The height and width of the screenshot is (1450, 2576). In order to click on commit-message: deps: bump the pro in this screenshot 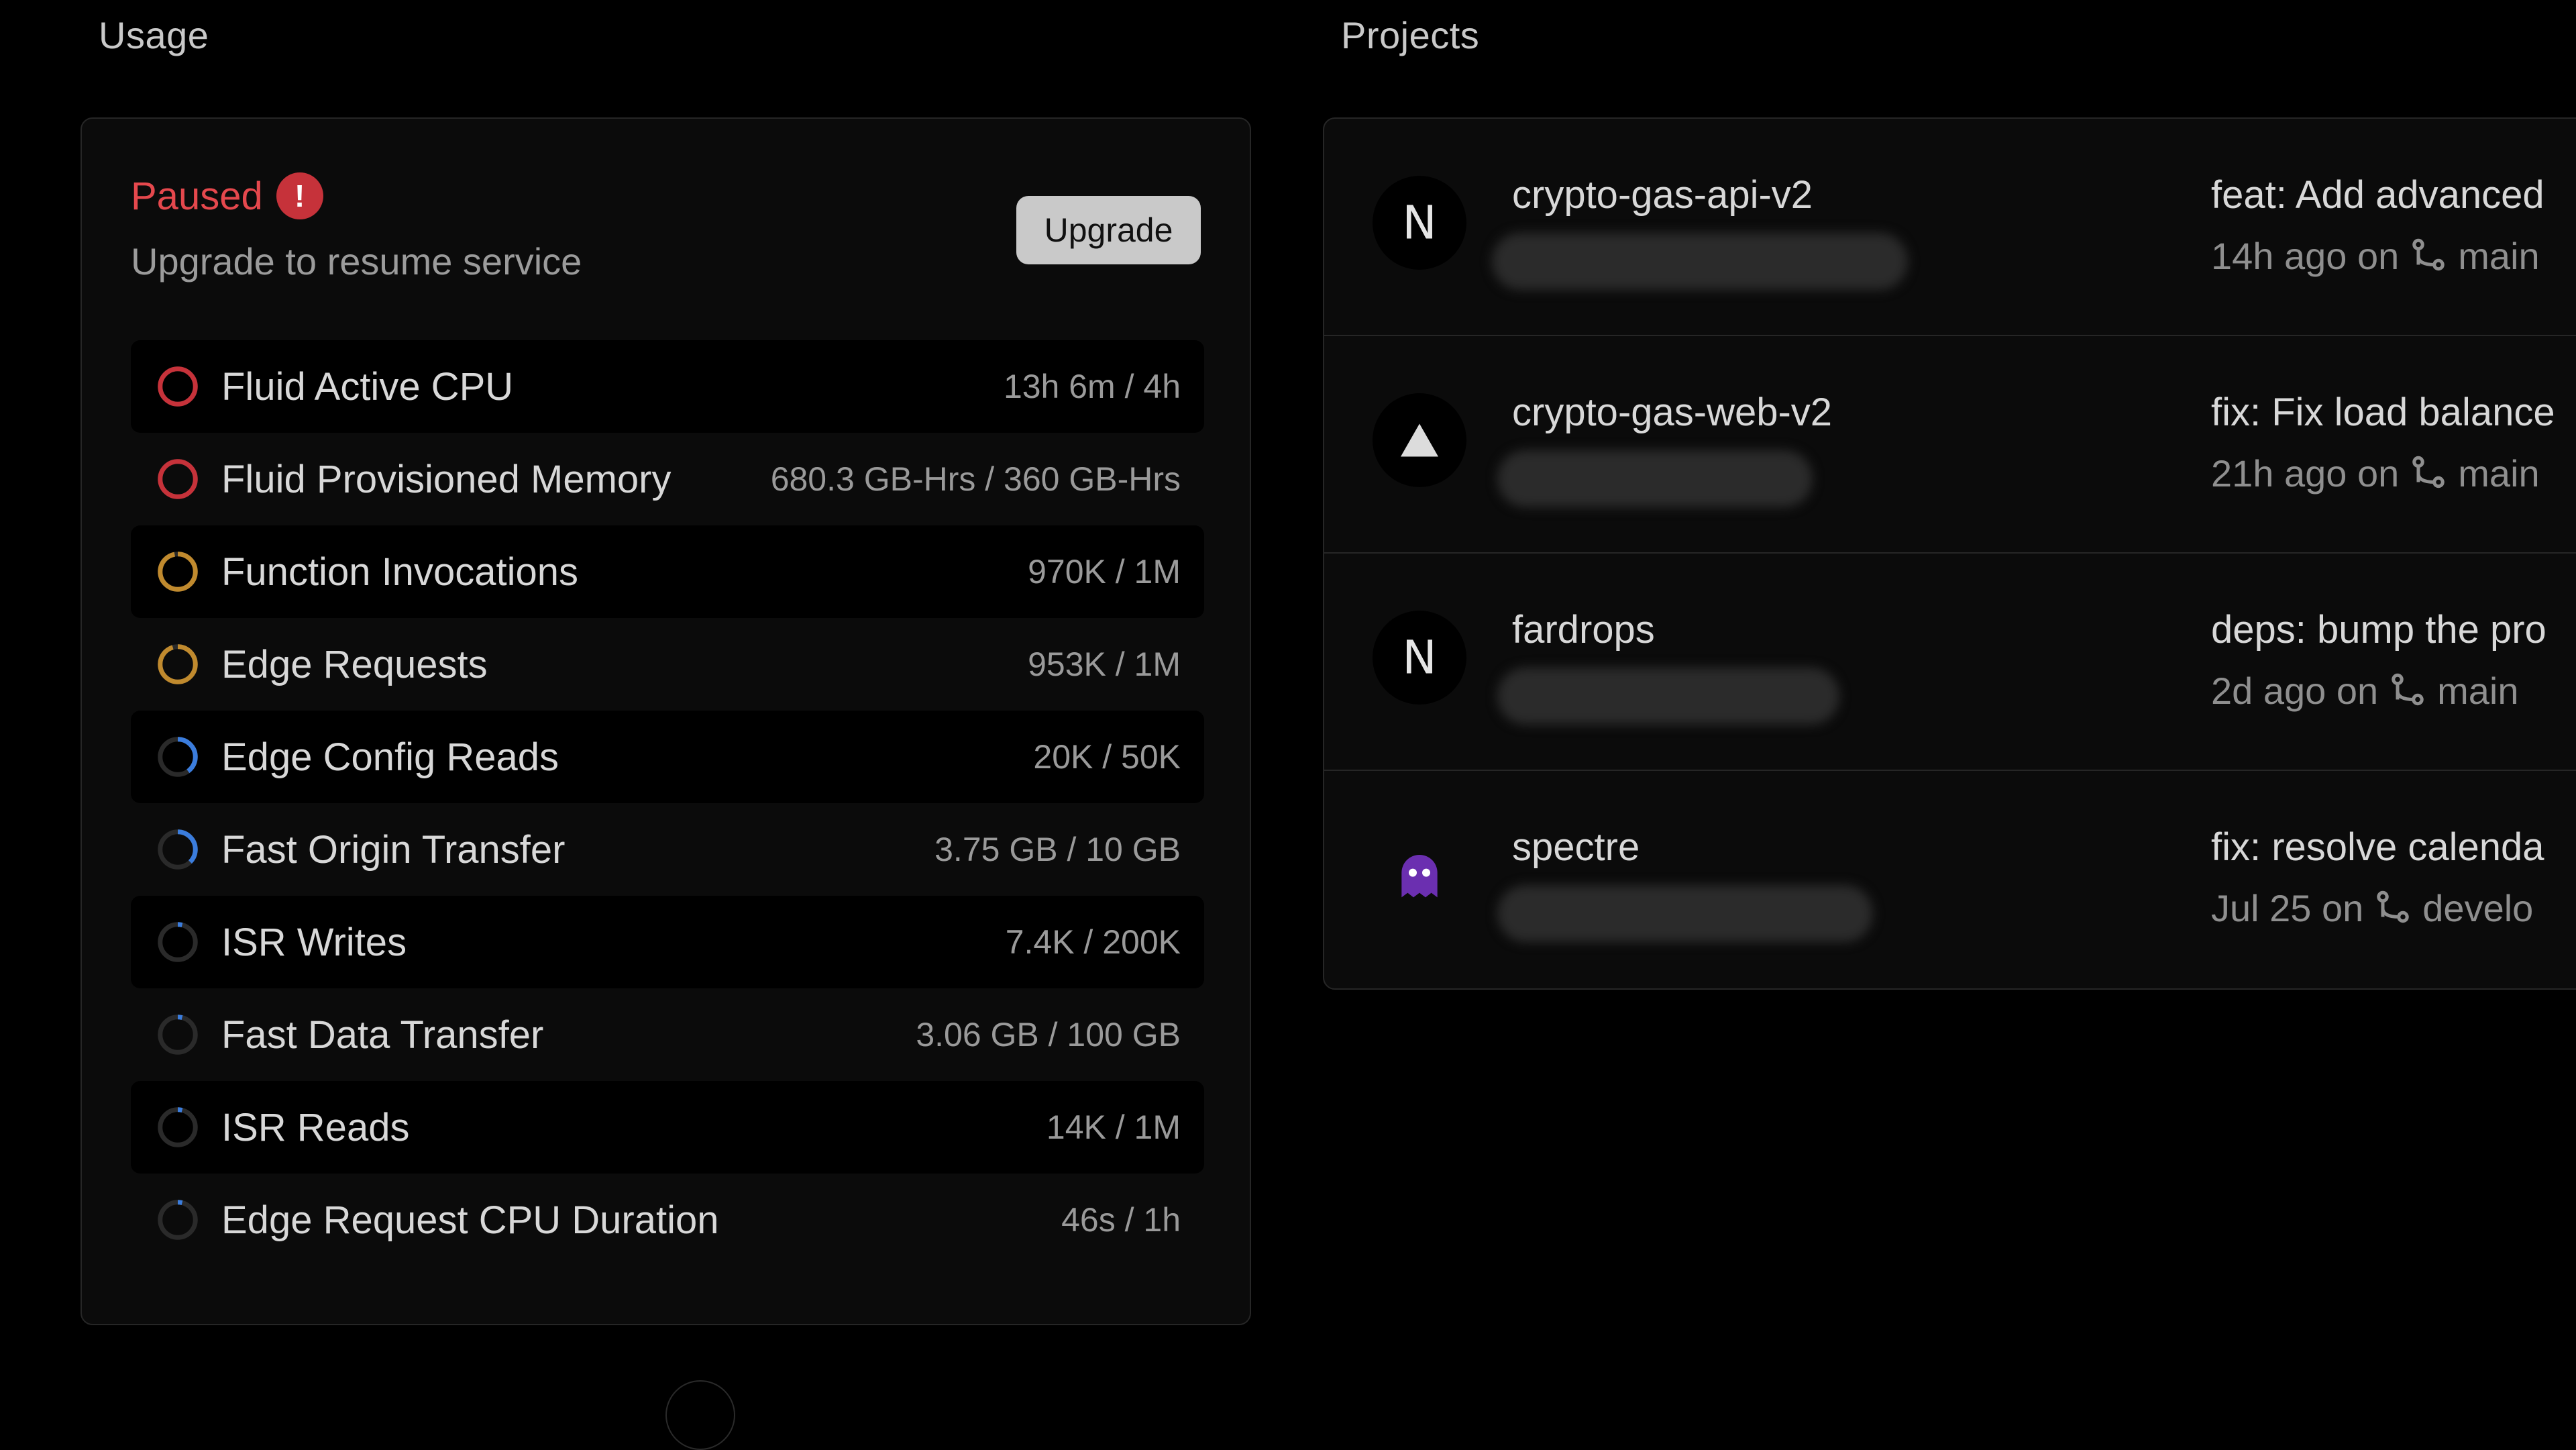, I will do `click(2378, 630)`.